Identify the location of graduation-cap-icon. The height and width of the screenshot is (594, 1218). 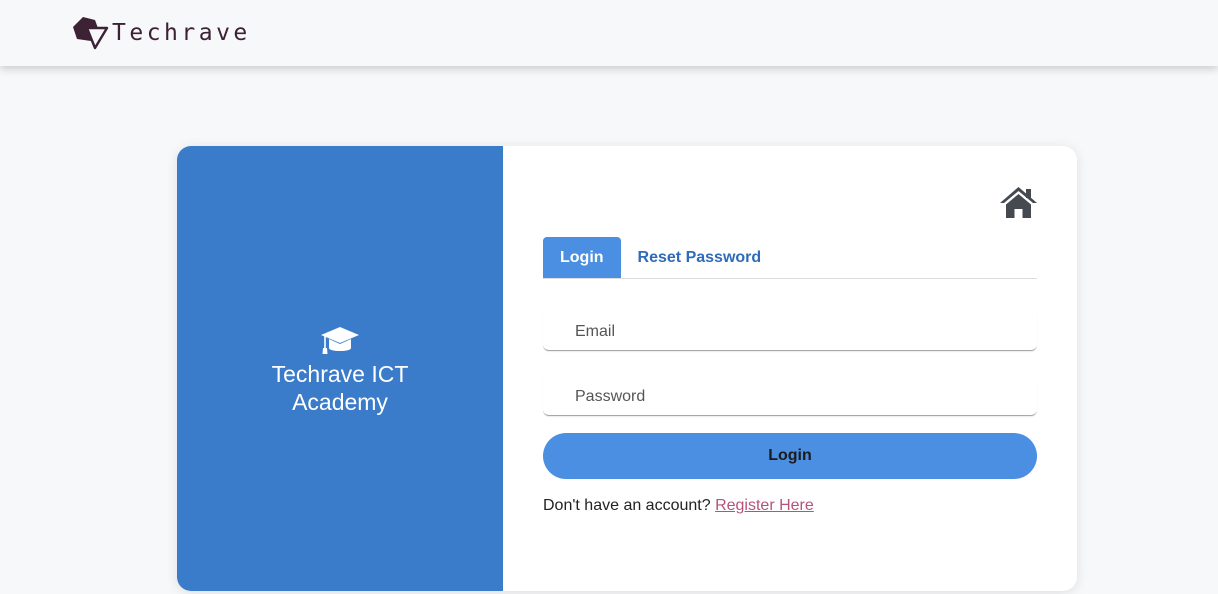
(340, 340).